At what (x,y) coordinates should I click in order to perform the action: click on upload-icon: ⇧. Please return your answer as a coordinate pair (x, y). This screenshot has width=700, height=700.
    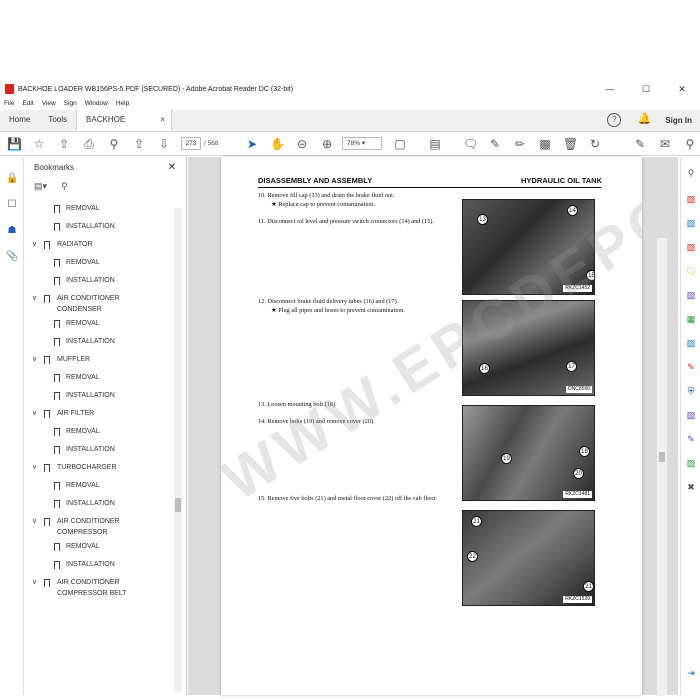
    Looking at the image, I should click on (64, 144).